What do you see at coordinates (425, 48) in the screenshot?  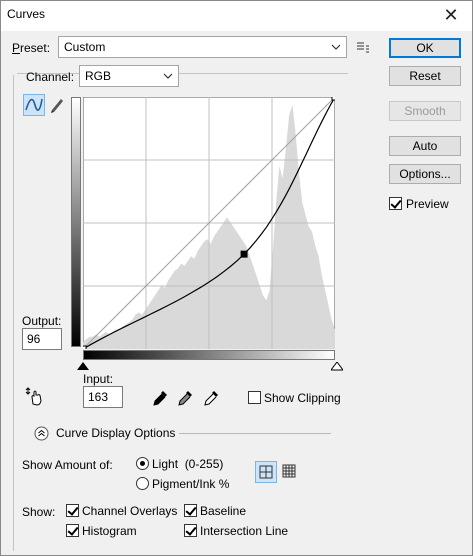 I see `ok-button: OK` at bounding box center [425, 48].